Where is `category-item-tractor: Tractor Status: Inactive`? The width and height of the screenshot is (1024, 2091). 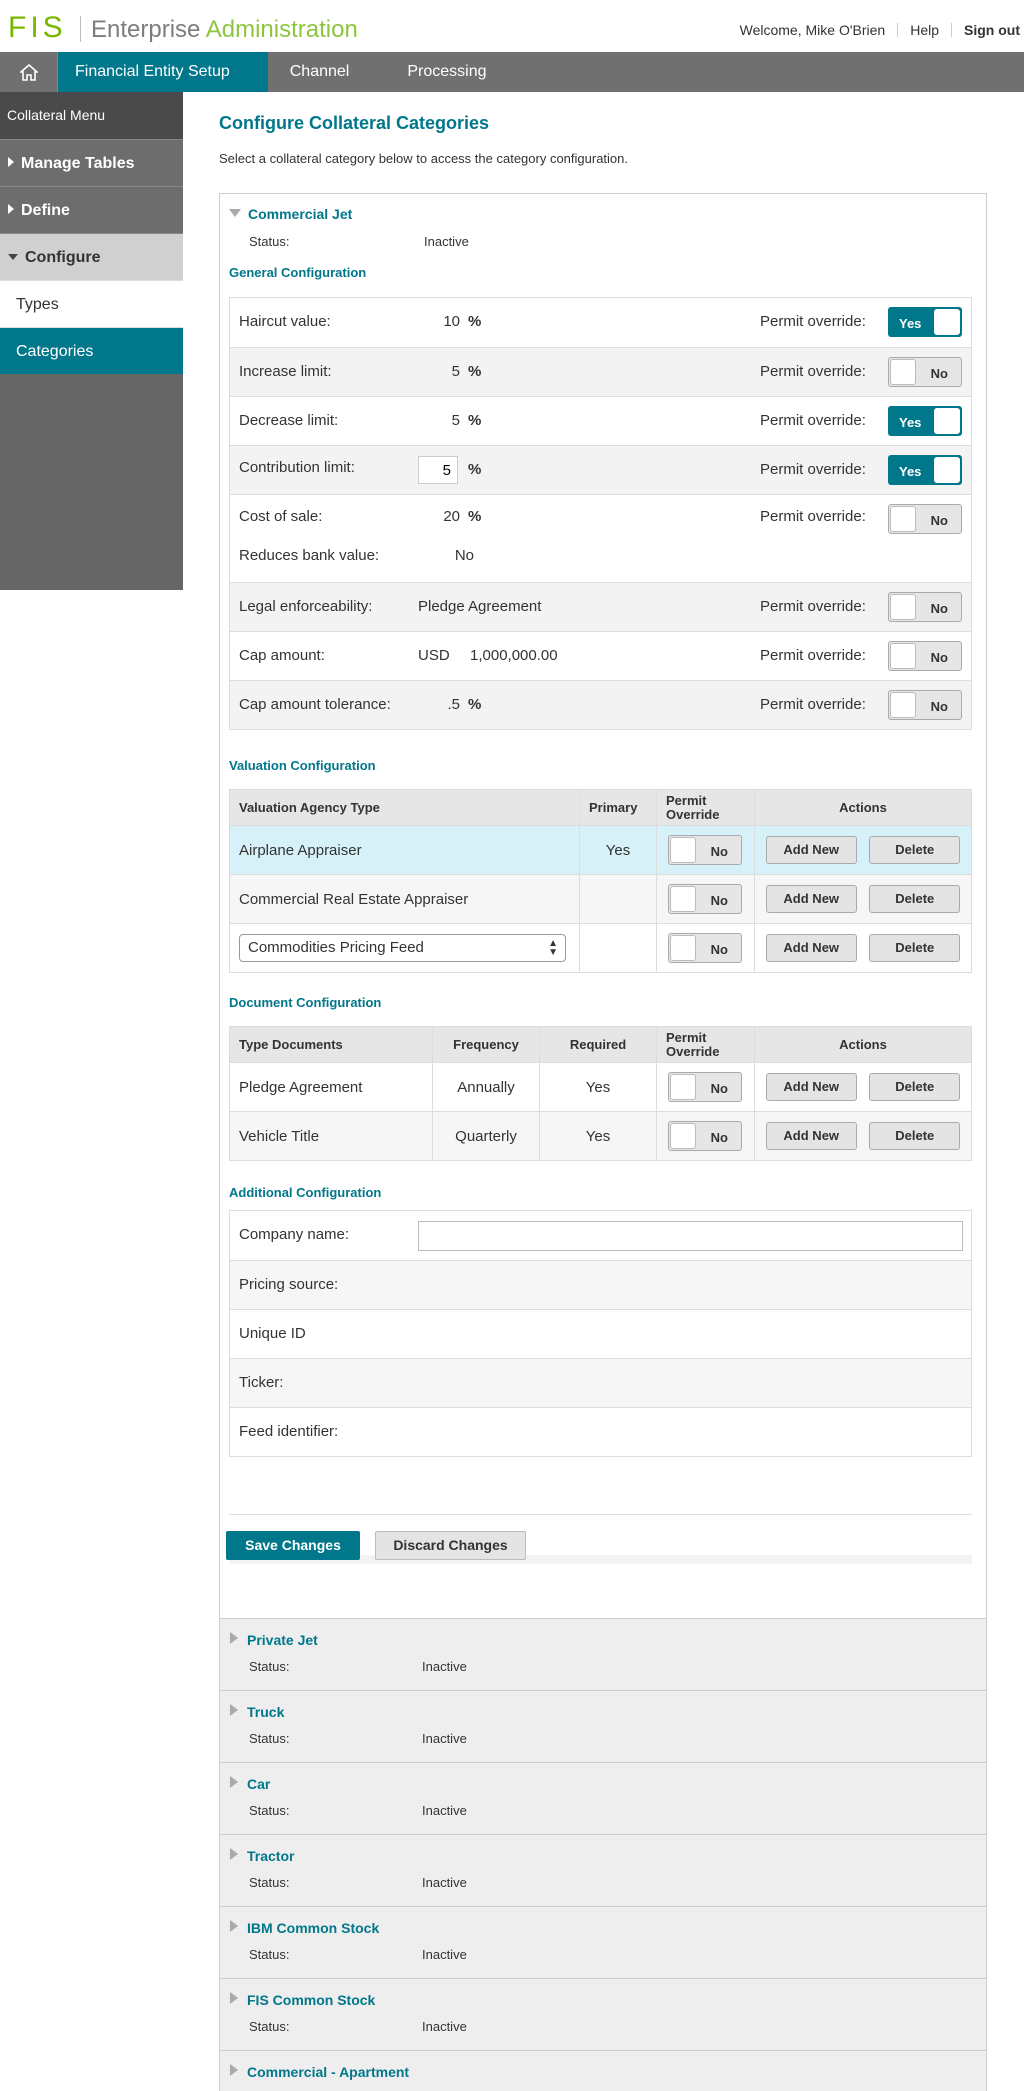
category-item-tractor: Tractor Status: Inactive is located at coordinates (603, 1870).